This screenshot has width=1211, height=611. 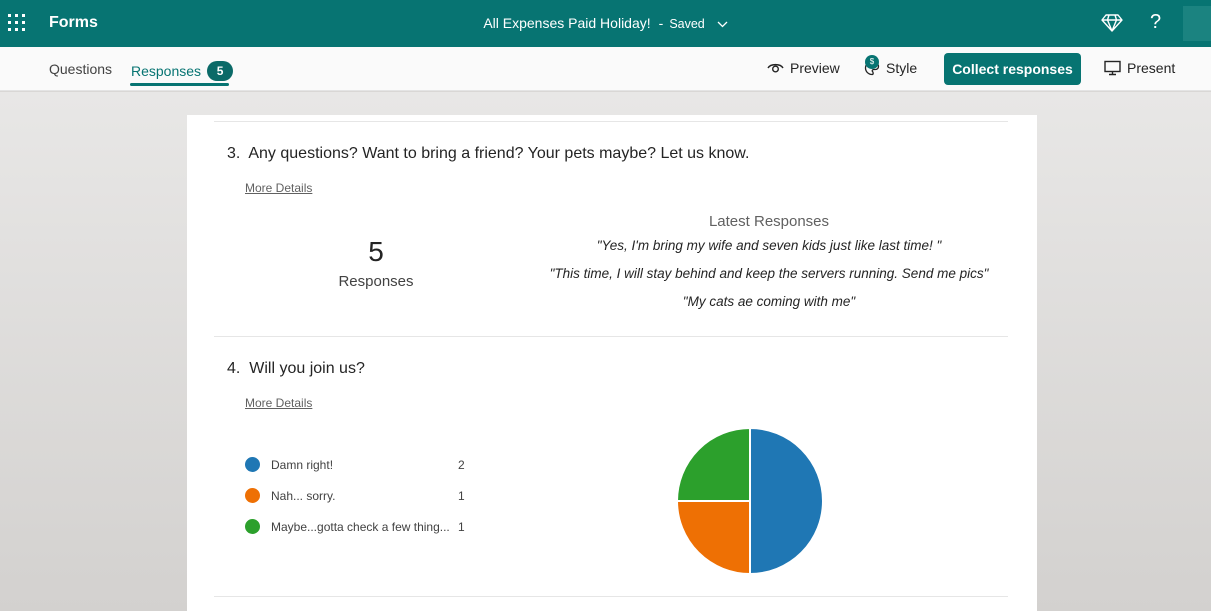 I want to click on present-button: Present, so click(x=1139, y=68).